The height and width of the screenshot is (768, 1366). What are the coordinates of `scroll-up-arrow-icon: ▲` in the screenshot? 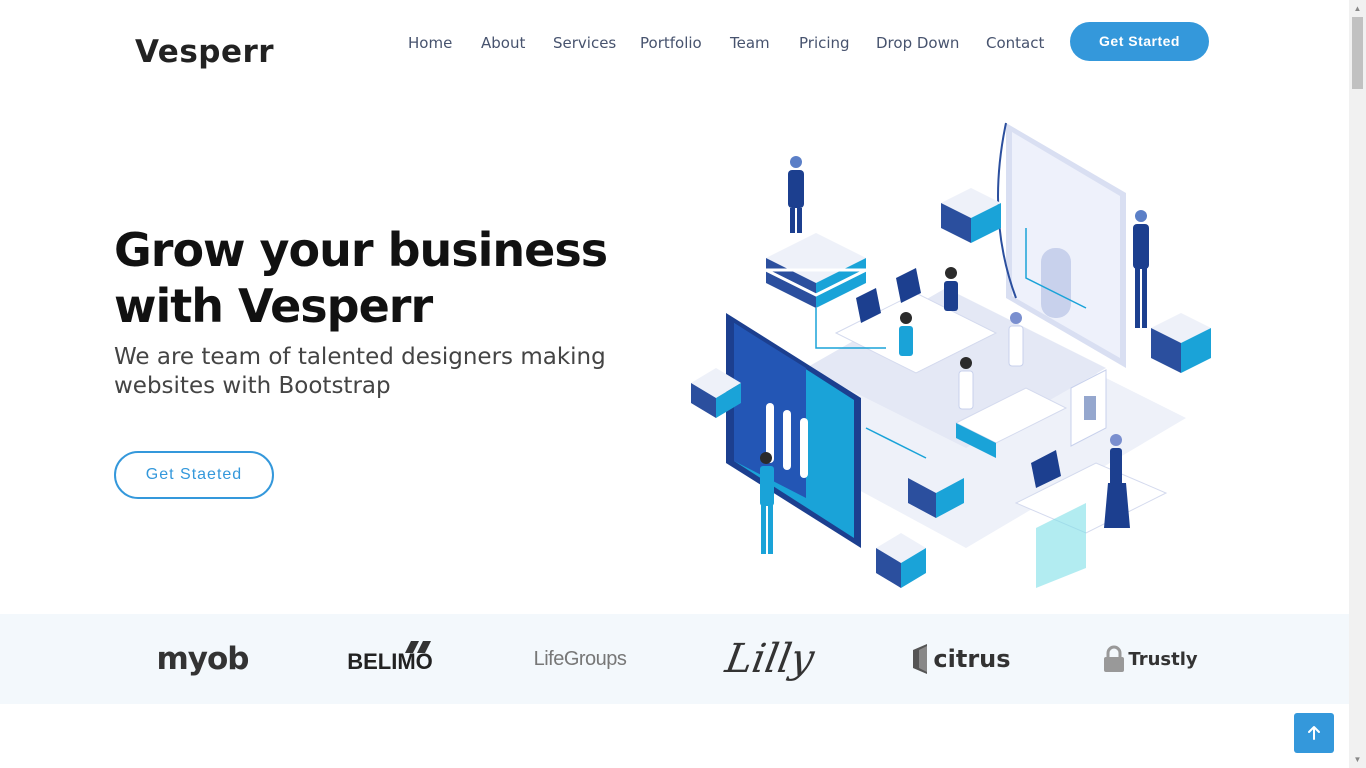 It's located at (1357, 8).